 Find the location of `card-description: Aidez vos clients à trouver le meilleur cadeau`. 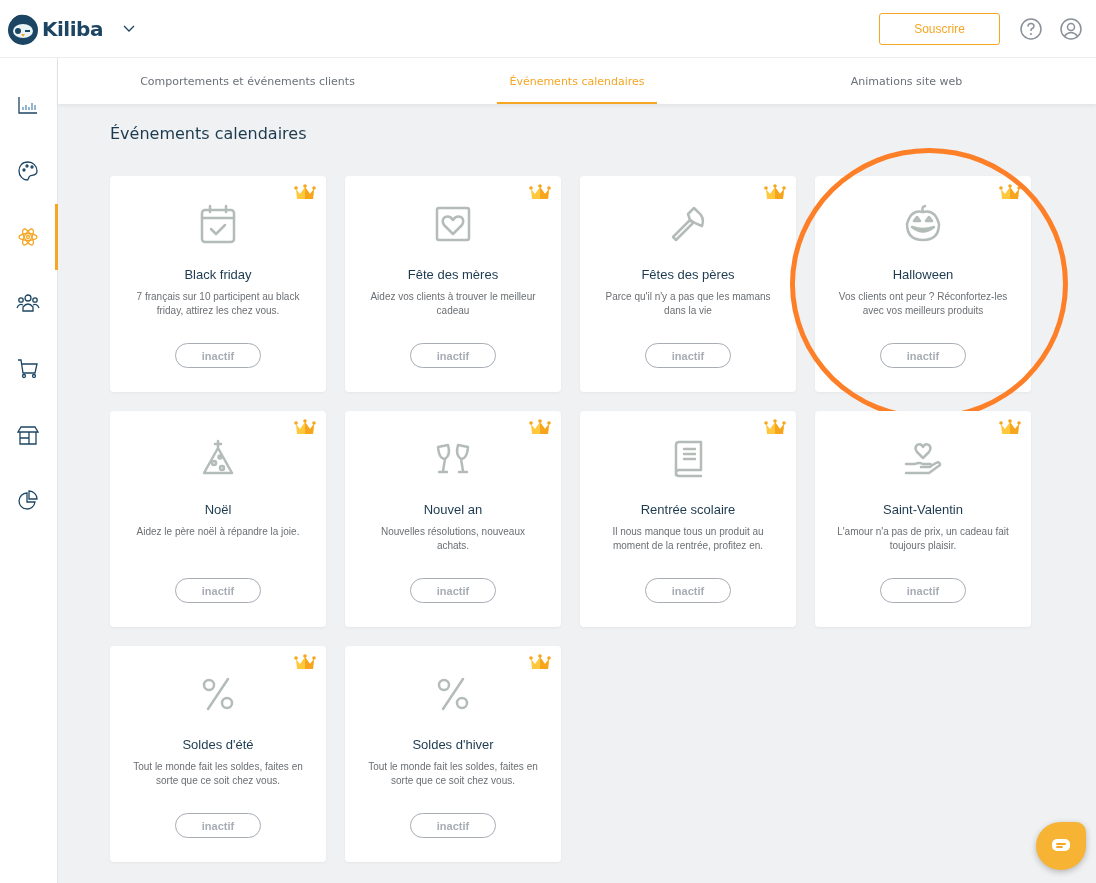

card-description: Aidez vos clients à trouver le meilleur cadeau is located at coordinates (453, 304).